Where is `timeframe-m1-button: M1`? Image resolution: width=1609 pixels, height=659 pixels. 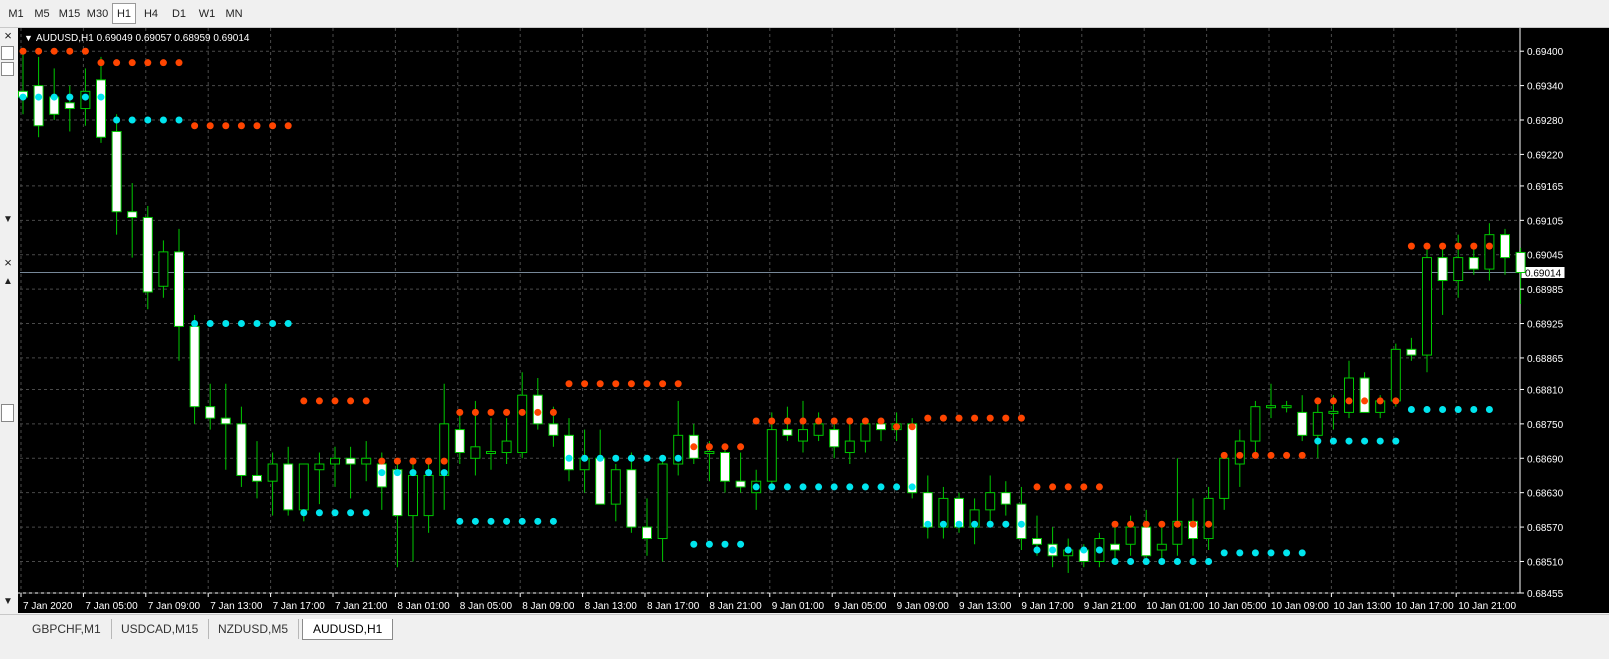 timeframe-m1-button: M1 is located at coordinates (16, 13).